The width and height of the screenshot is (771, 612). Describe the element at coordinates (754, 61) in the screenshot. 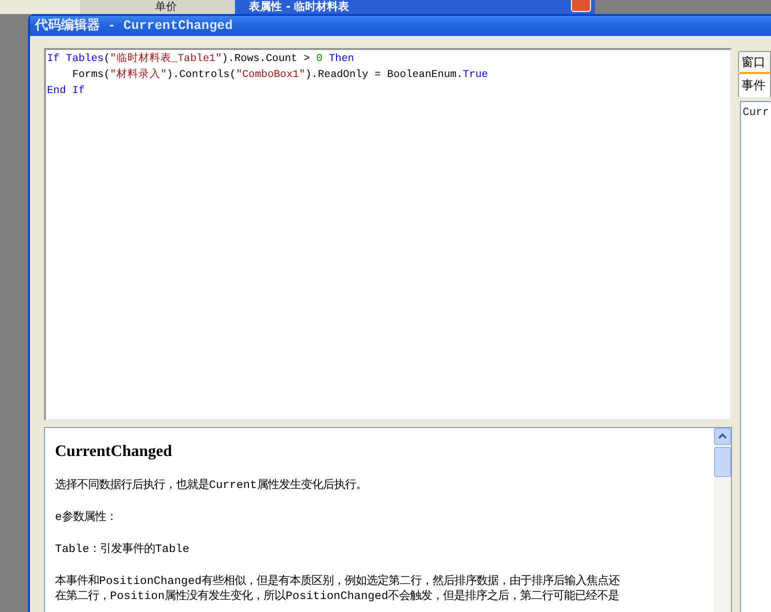

I see `panel-tab: 窗口` at that location.